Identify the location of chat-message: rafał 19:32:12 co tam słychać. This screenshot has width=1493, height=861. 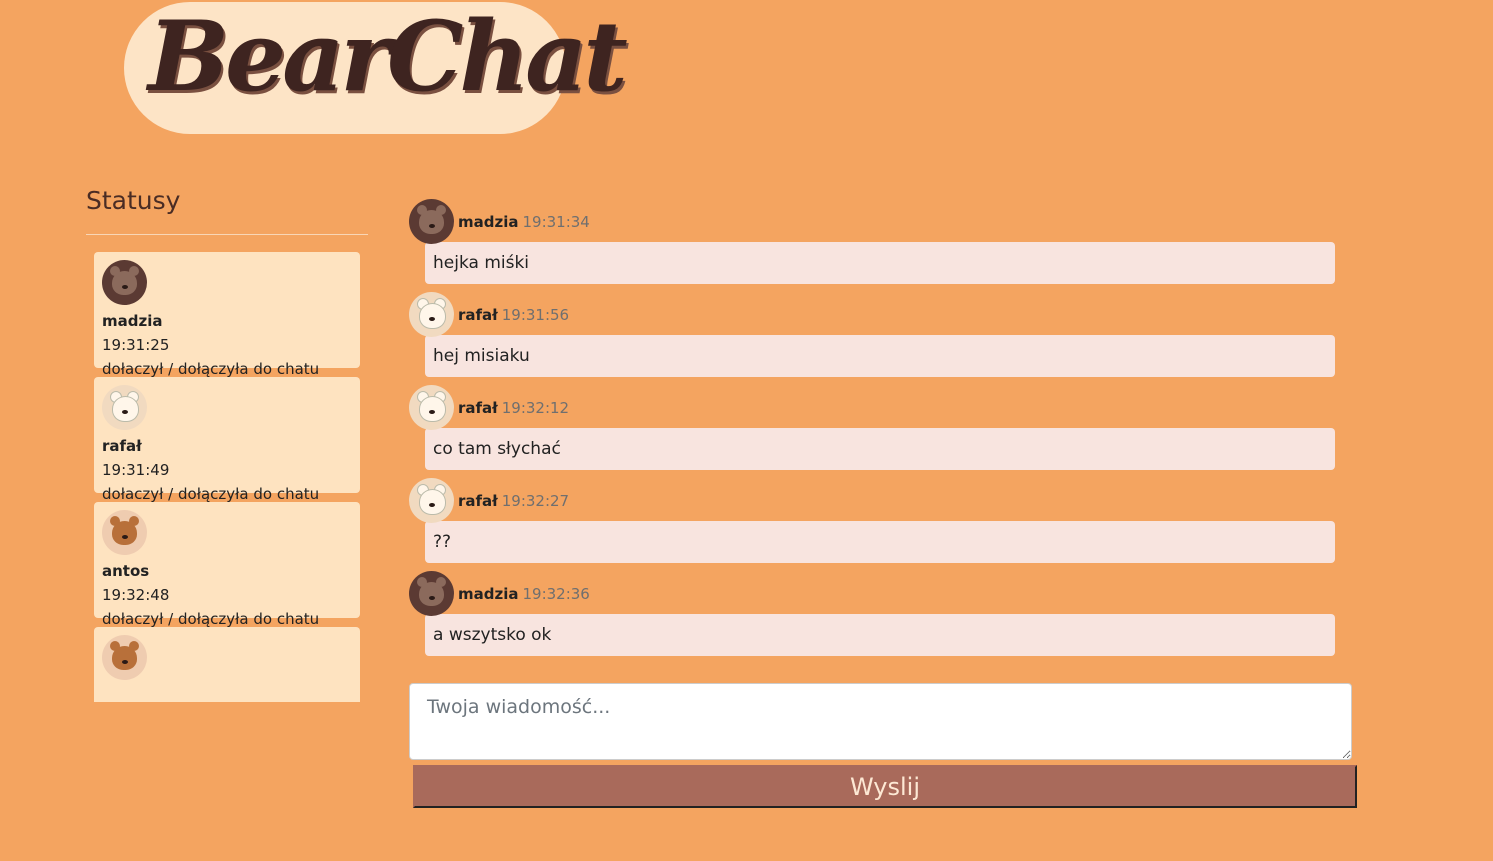
(872, 427).